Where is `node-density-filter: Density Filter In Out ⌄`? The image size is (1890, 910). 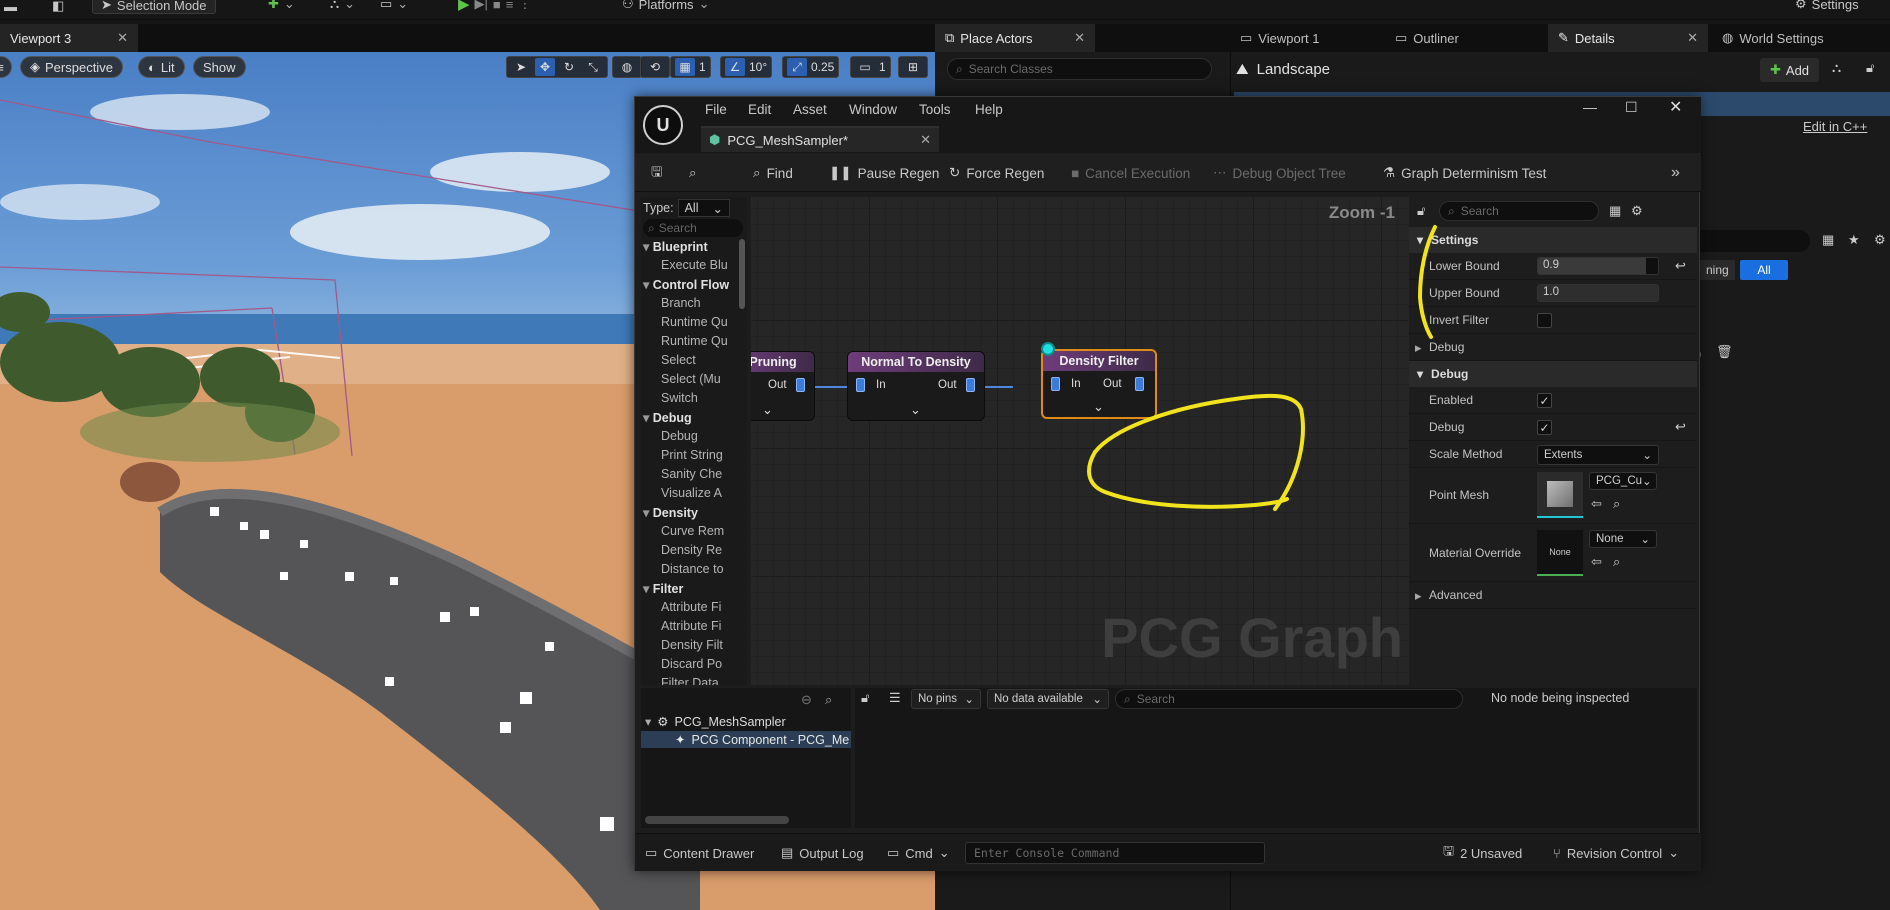 node-density-filter: Density Filter In Out ⌄ is located at coordinates (1099, 384).